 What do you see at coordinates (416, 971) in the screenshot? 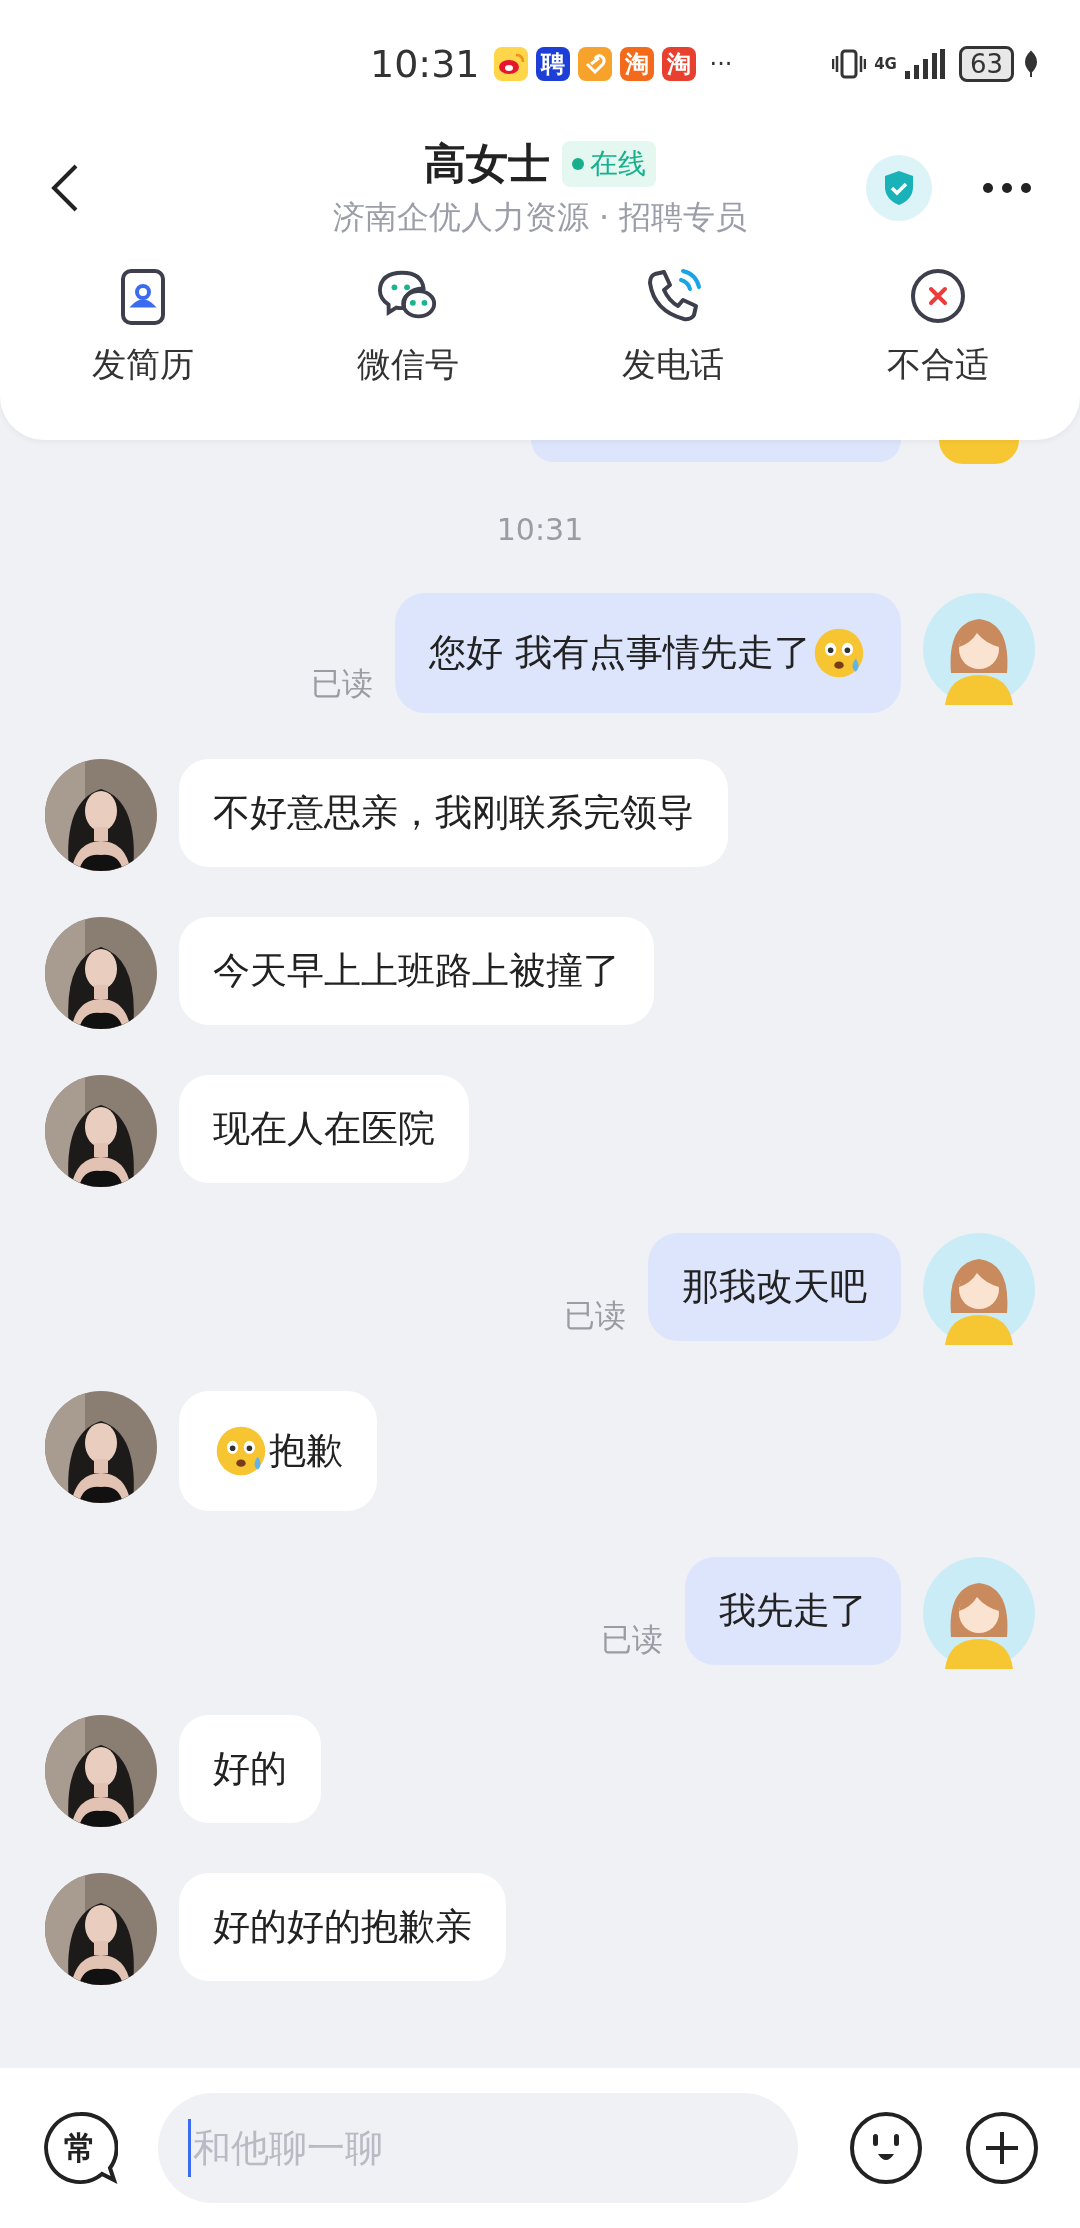
I see `message-text: 今天早上上班路上被撞了` at bounding box center [416, 971].